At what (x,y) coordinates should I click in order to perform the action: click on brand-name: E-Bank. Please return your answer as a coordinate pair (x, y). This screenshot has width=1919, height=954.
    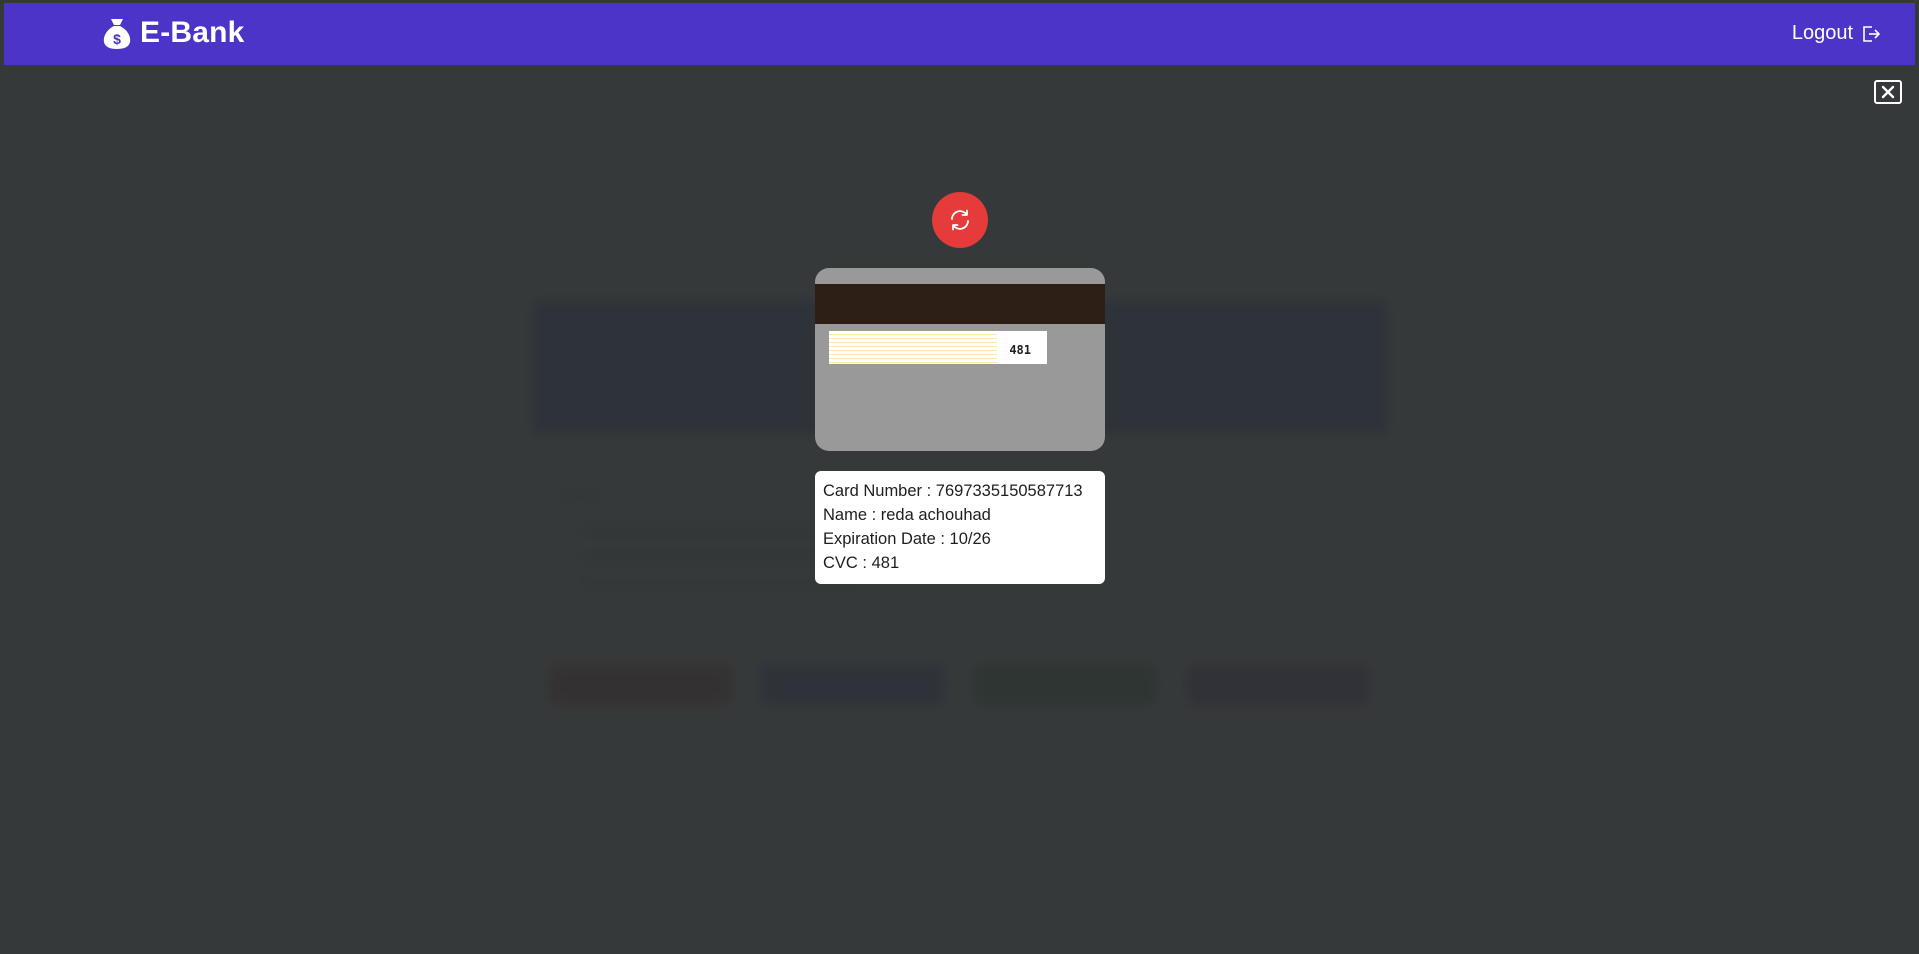
    Looking at the image, I should click on (192, 32).